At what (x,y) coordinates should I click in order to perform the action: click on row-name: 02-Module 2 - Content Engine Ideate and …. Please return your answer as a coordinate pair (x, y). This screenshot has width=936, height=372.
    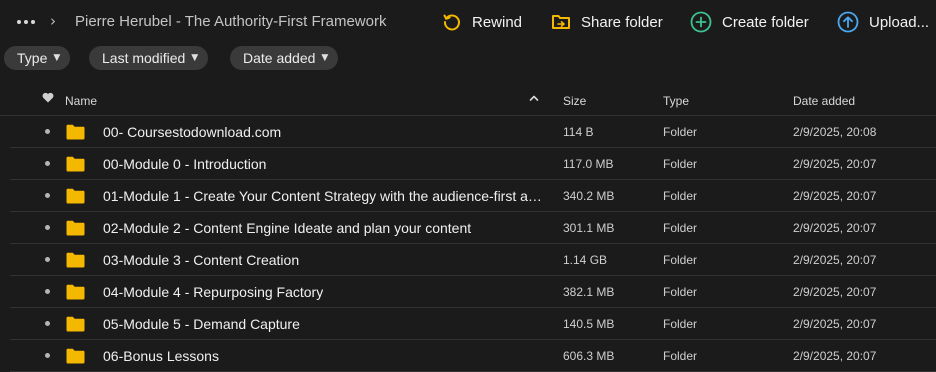
    Looking at the image, I should click on (287, 228).